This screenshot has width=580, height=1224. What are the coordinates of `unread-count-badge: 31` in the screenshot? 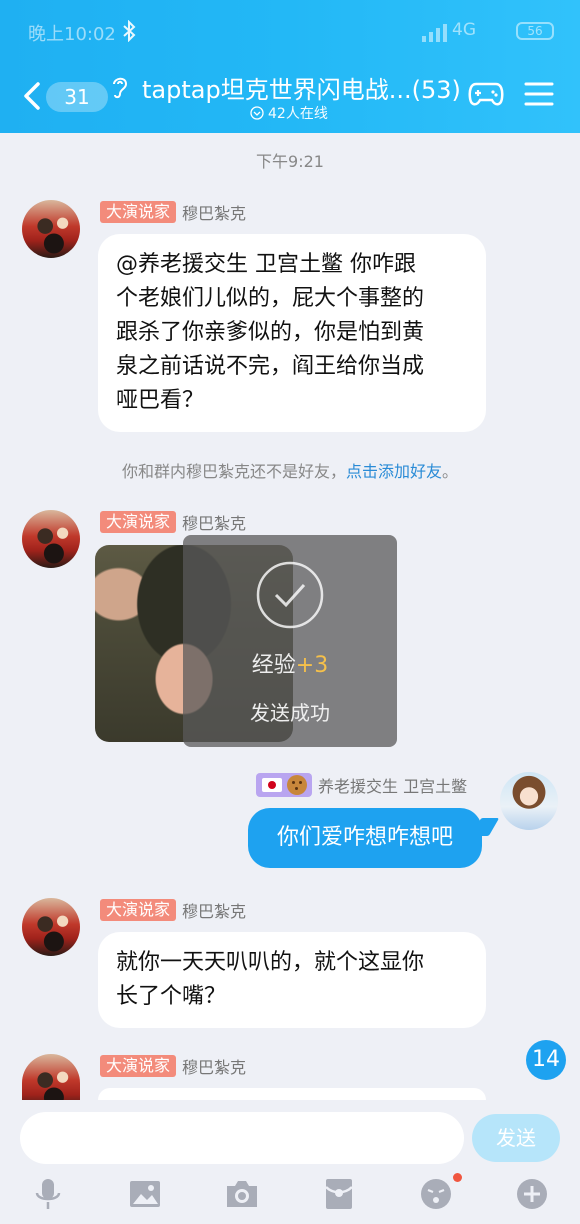 It's located at (77, 97).